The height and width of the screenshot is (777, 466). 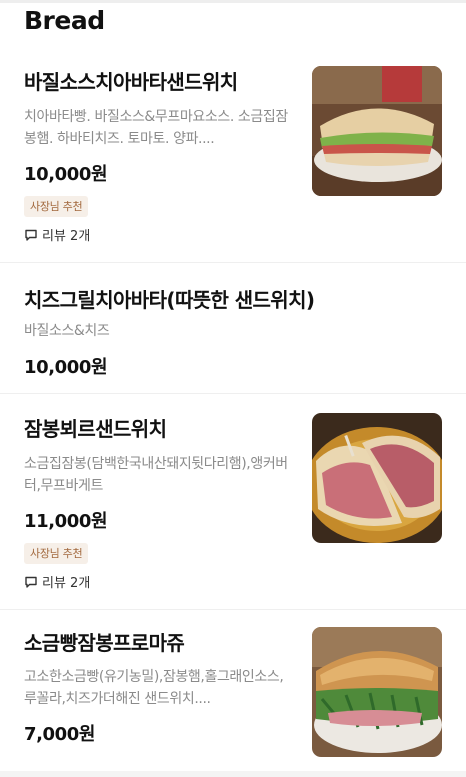 What do you see at coordinates (233, 1) in the screenshot?
I see `top-divider` at bounding box center [233, 1].